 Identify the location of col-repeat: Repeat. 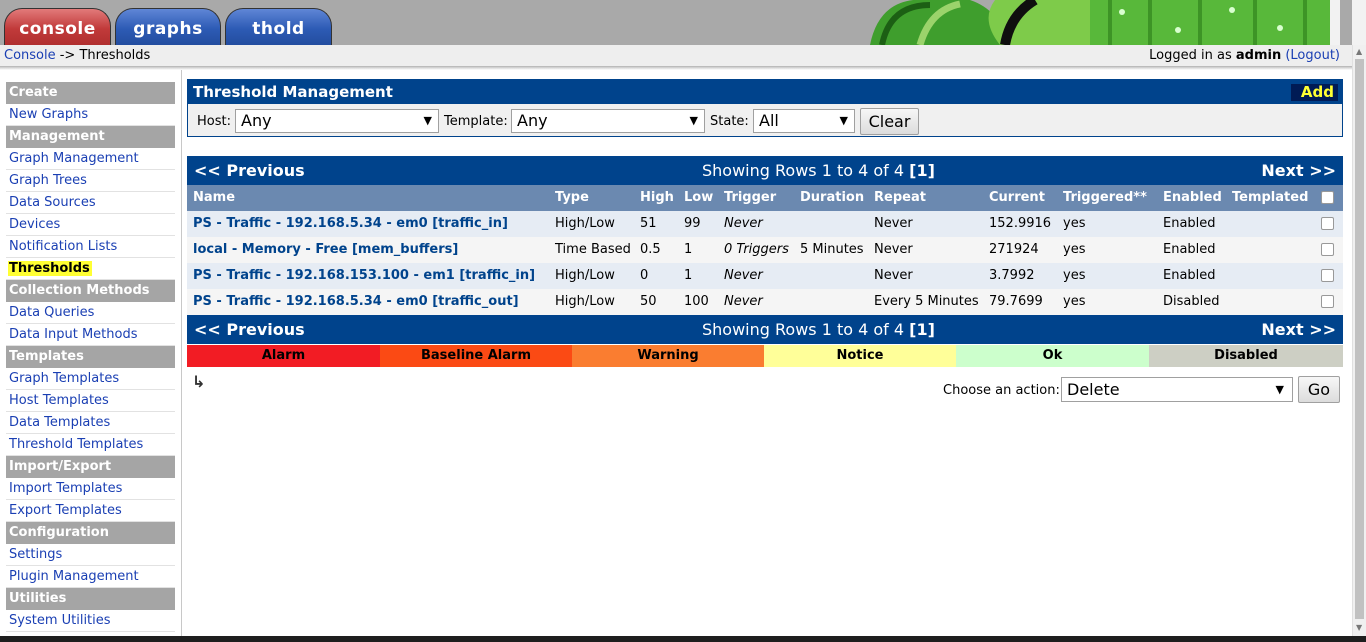
(900, 198).